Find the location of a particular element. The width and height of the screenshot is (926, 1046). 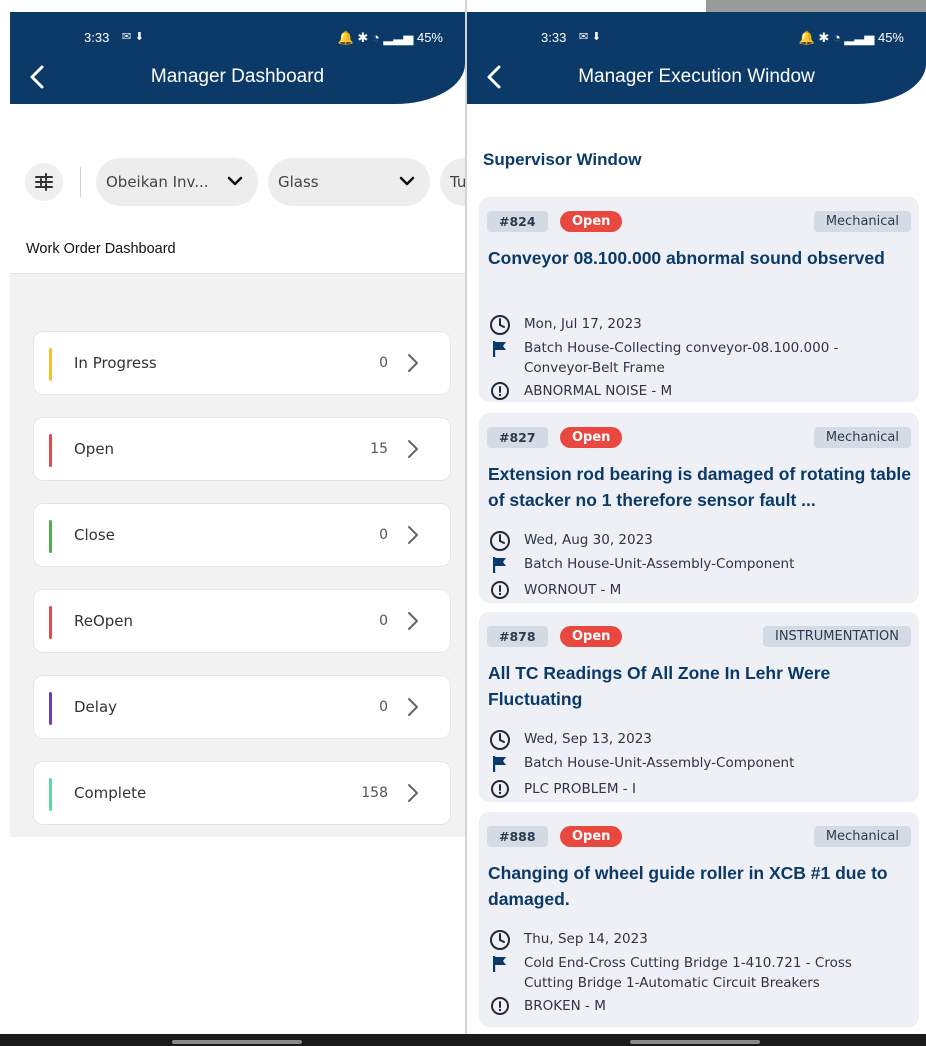

chevron-down-icon is located at coordinates (407, 181).